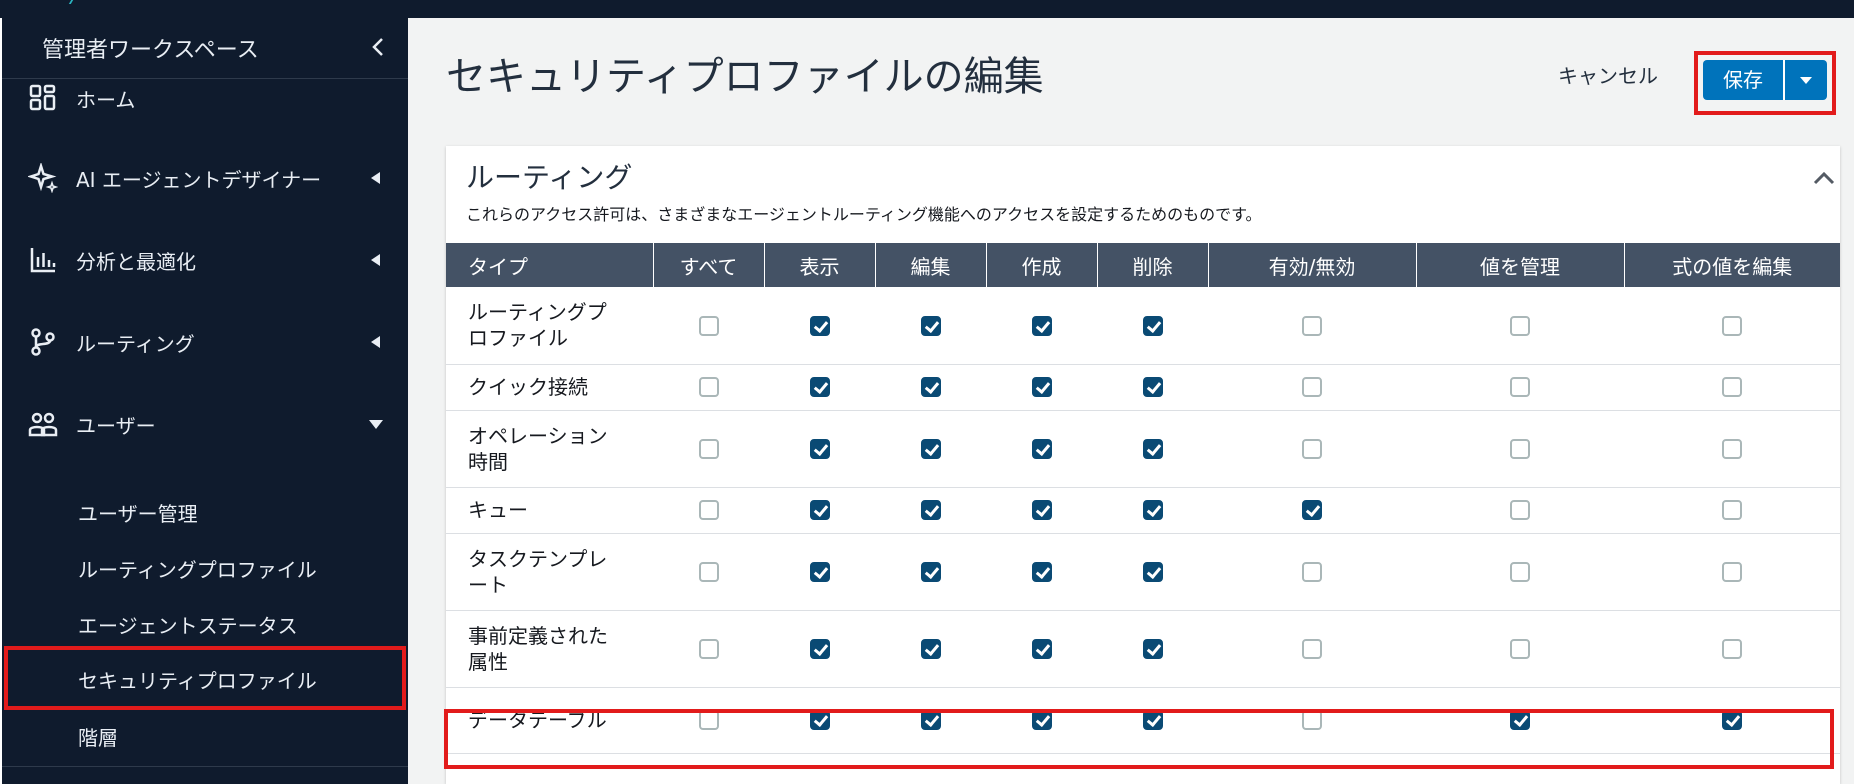  I want to click on cancel-button: キャンセル, so click(1608, 74).